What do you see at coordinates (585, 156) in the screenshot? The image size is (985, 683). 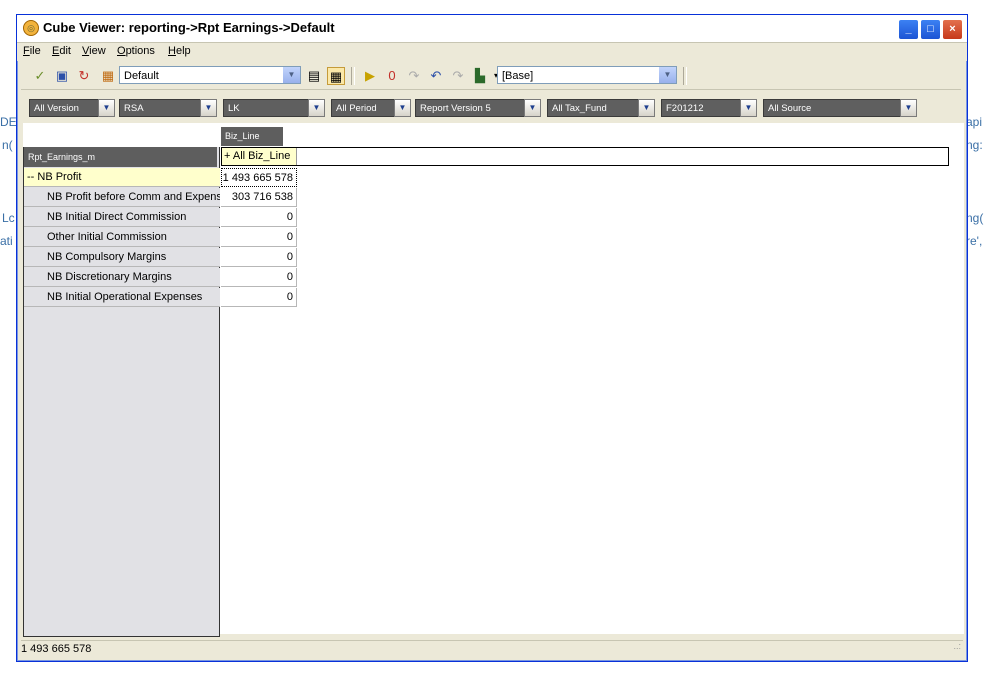 I see `column-header-row: + All Biz_Line` at bounding box center [585, 156].